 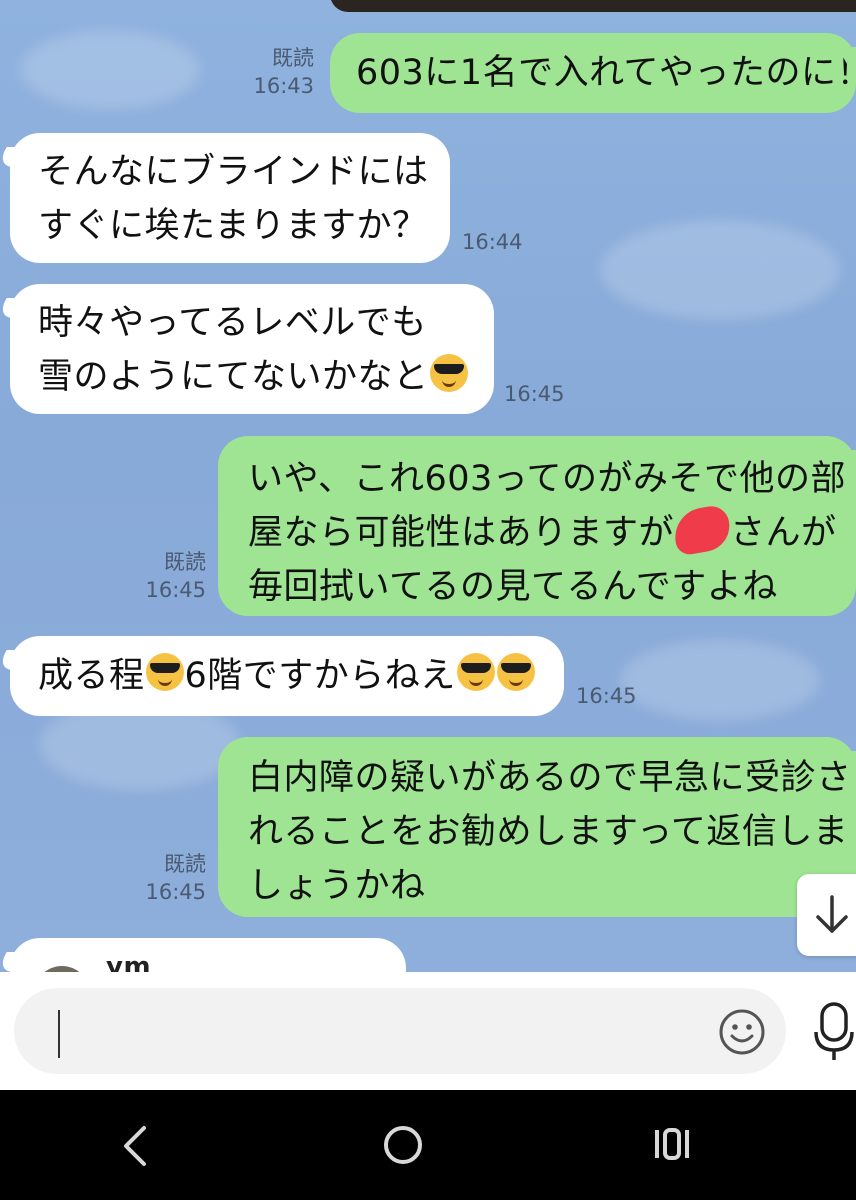 What do you see at coordinates (59, 1034) in the screenshot?
I see `text-cursor` at bounding box center [59, 1034].